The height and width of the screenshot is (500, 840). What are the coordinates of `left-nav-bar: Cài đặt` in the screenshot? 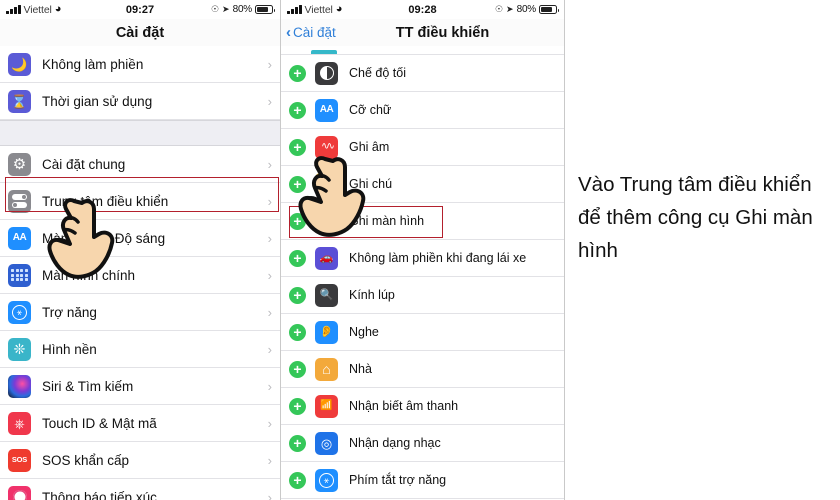 It's located at (140, 32).